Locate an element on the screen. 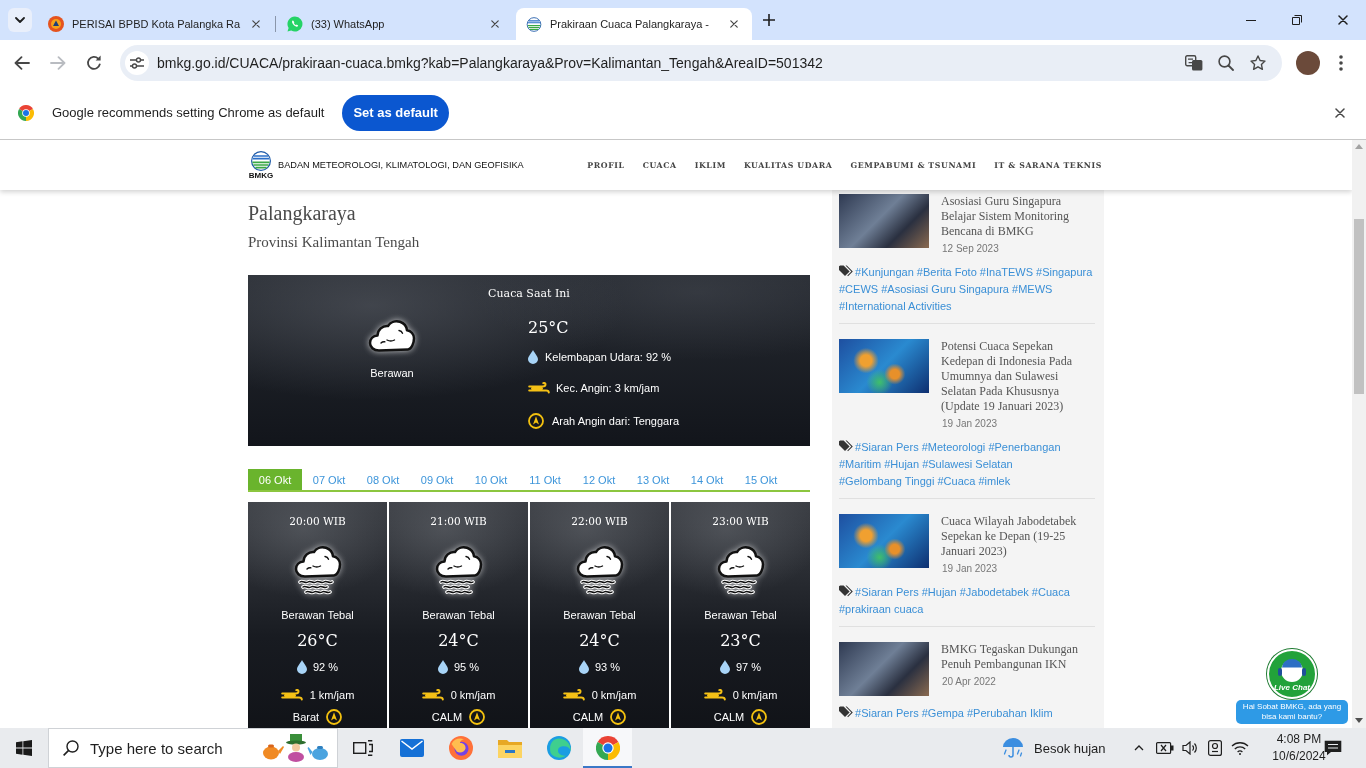  magnifier-icon is located at coordinates (1226, 63).